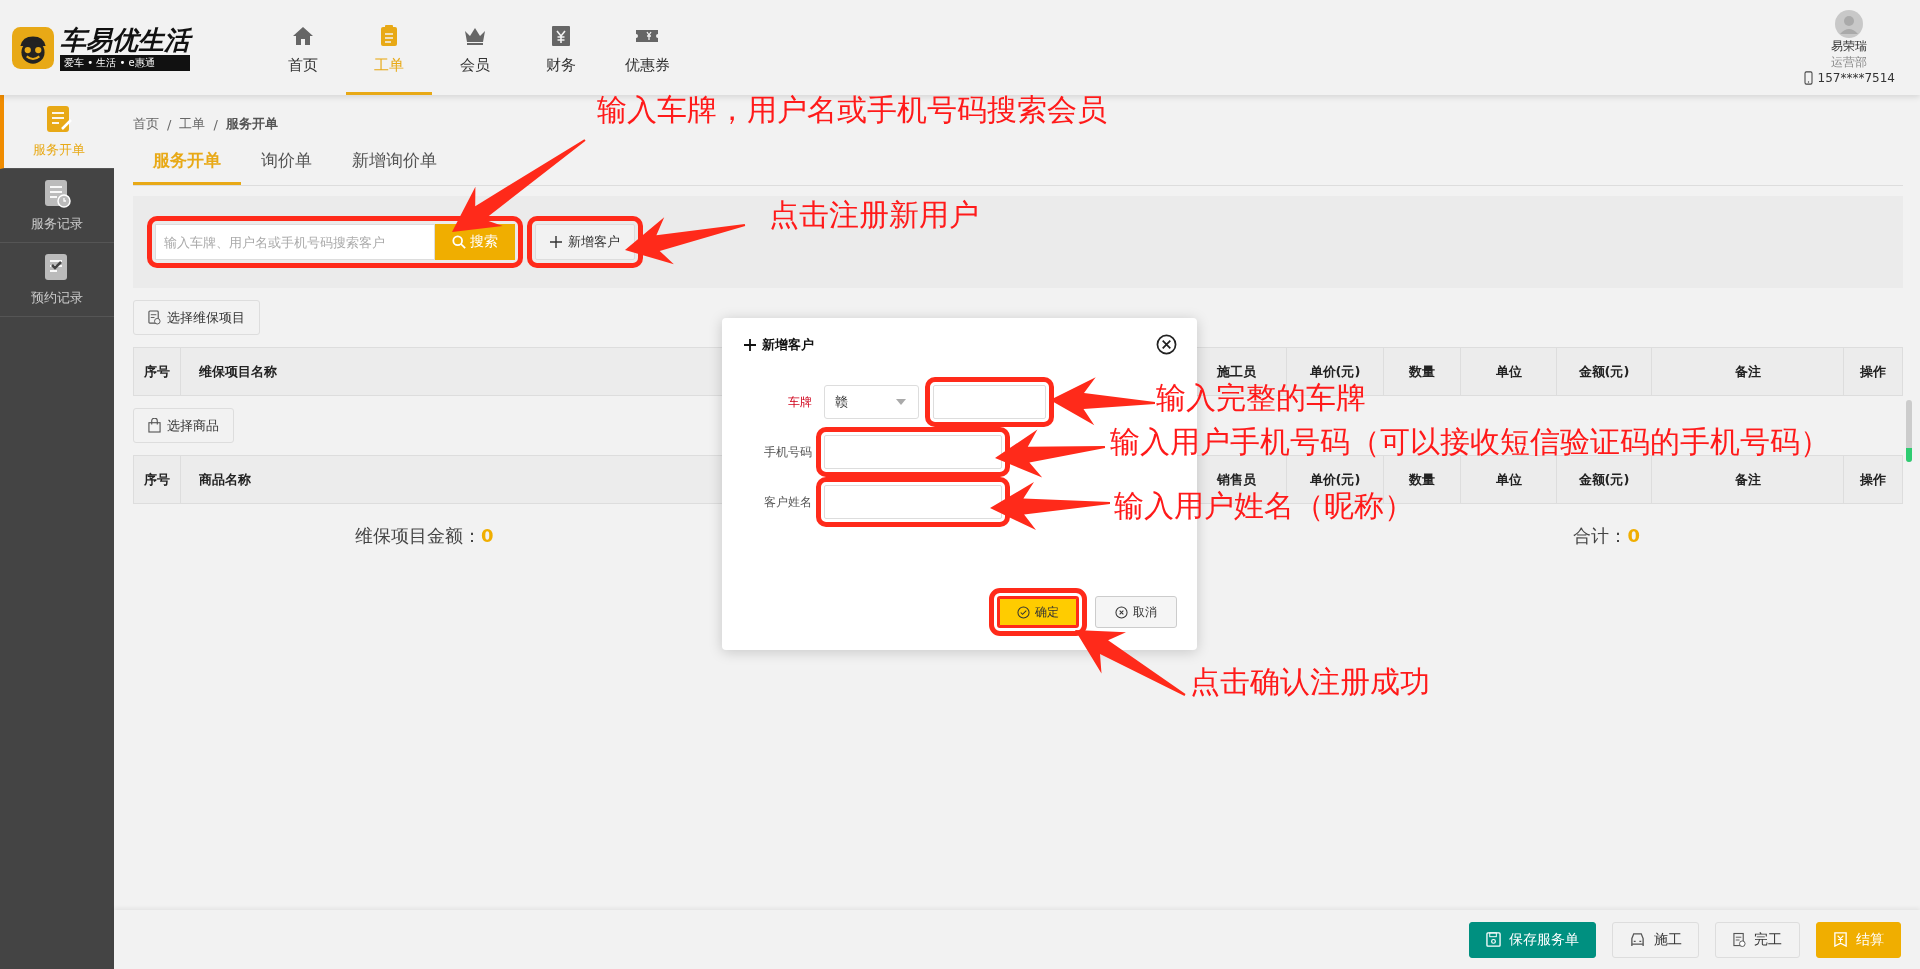 Image resolution: width=1920 pixels, height=969 pixels. What do you see at coordinates (192, 124) in the screenshot?
I see `breadcrumb-link: 工单` at bounding box center [192, 124].